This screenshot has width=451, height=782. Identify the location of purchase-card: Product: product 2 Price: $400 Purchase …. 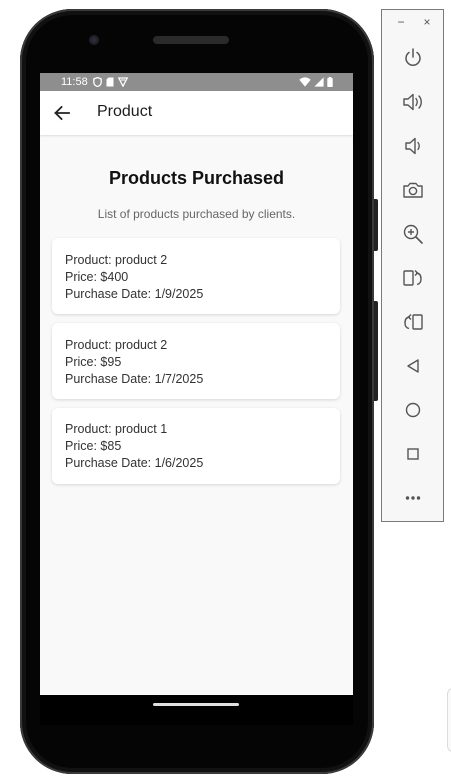
(196, 276).